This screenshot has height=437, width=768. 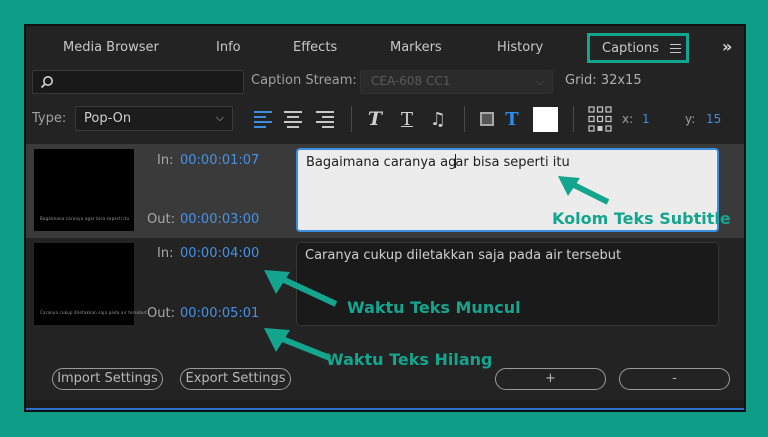 What do you see at coordinates (411, 81) in the screenshot?
I see `caption-stream-value: CEA-608 CC1` at bounding box center [411, 81].